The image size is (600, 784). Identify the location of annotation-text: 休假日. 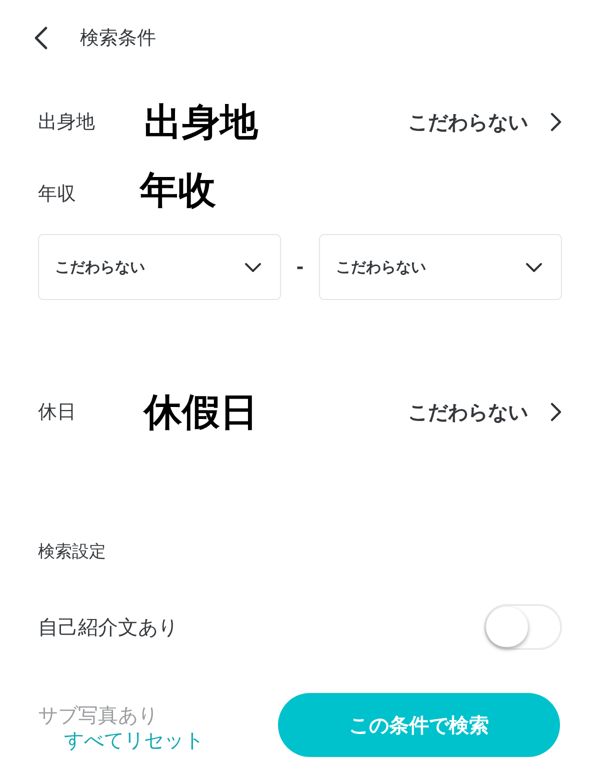
(201, 412).